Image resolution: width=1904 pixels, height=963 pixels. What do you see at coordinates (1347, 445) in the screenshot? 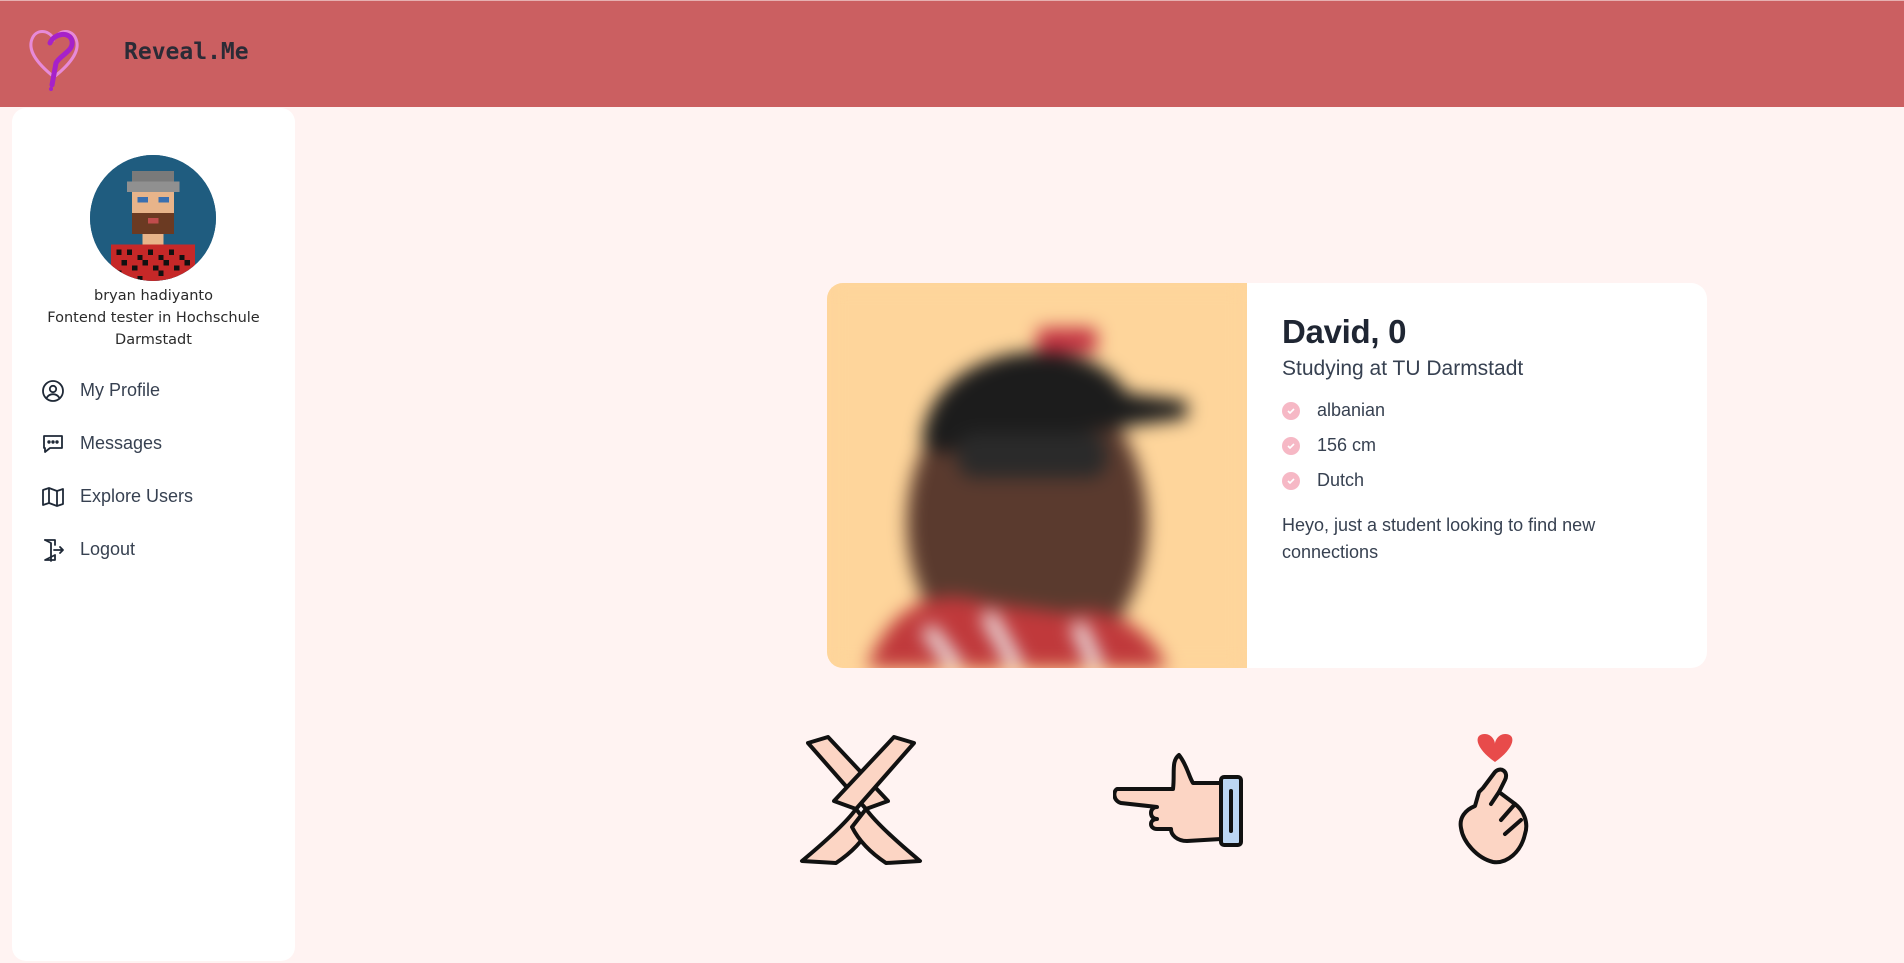
I see `trait-label: 156 cm` at bounding box center [1347, 445].